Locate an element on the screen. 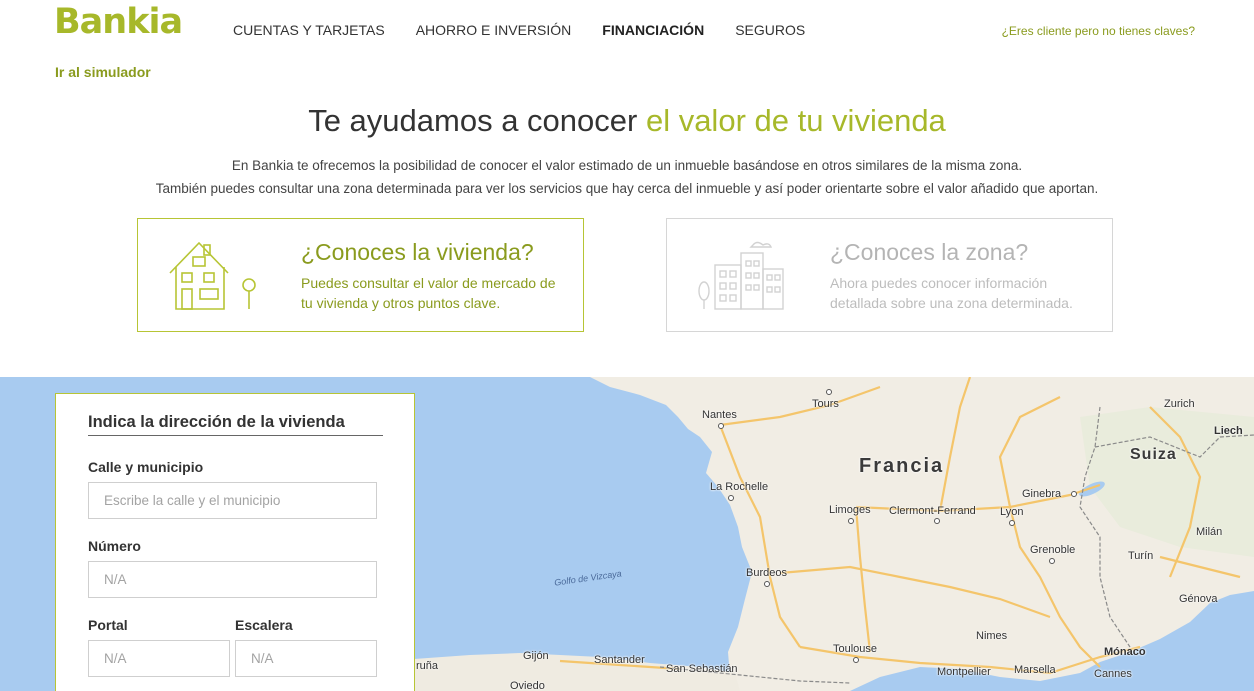  nav-ahorro-inversion: AHORRO E INVERSIÓN is located at coordinates (494, 30).